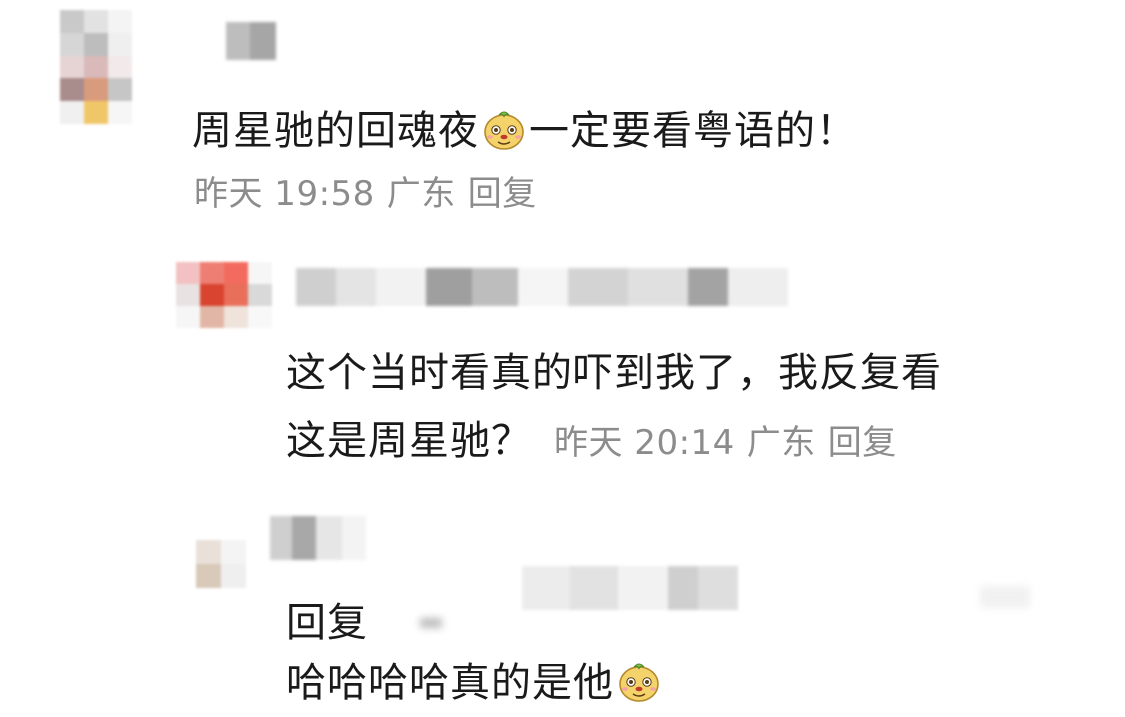  I want to click on comment-location: 广东, so click(421, 194).